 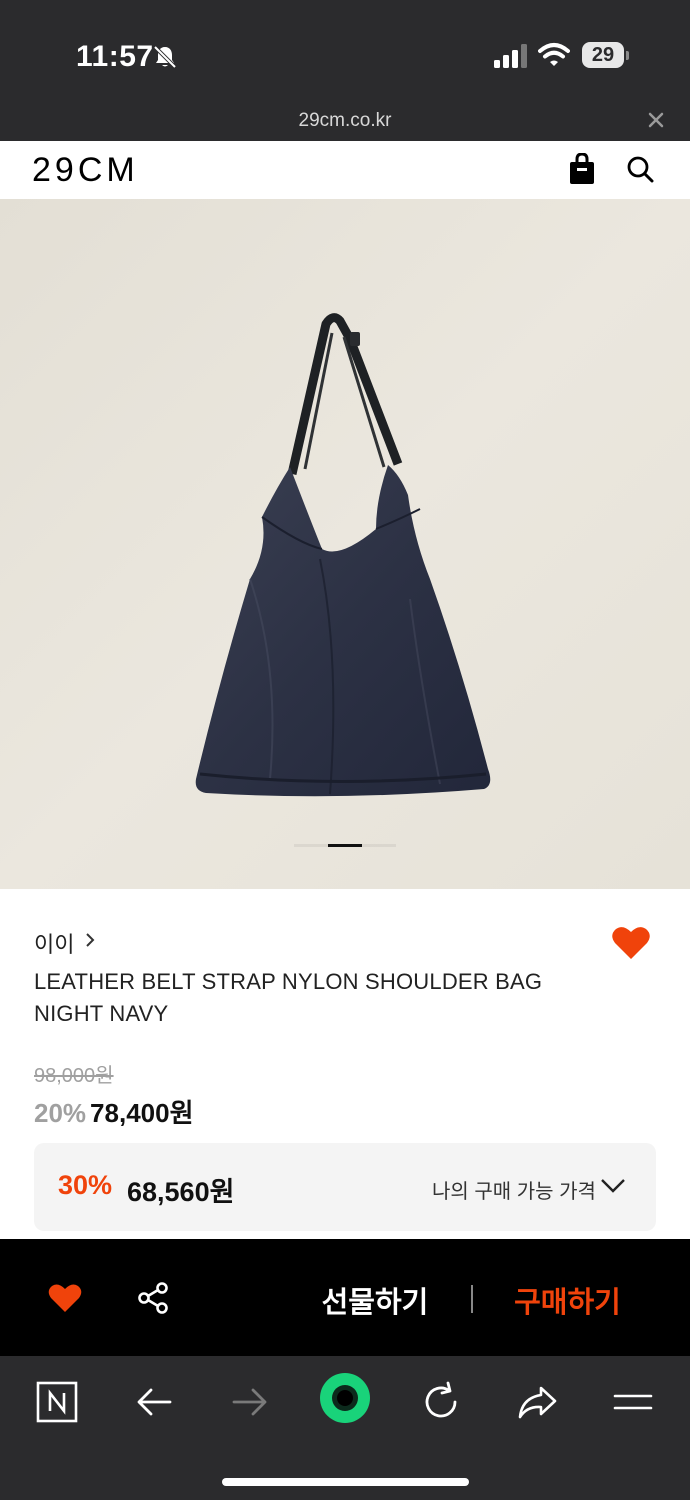 What do you see at coordinates (60, 1113) in the screenshot?
I see `discount-rate: 20%` at bounding box center [60, 1113].